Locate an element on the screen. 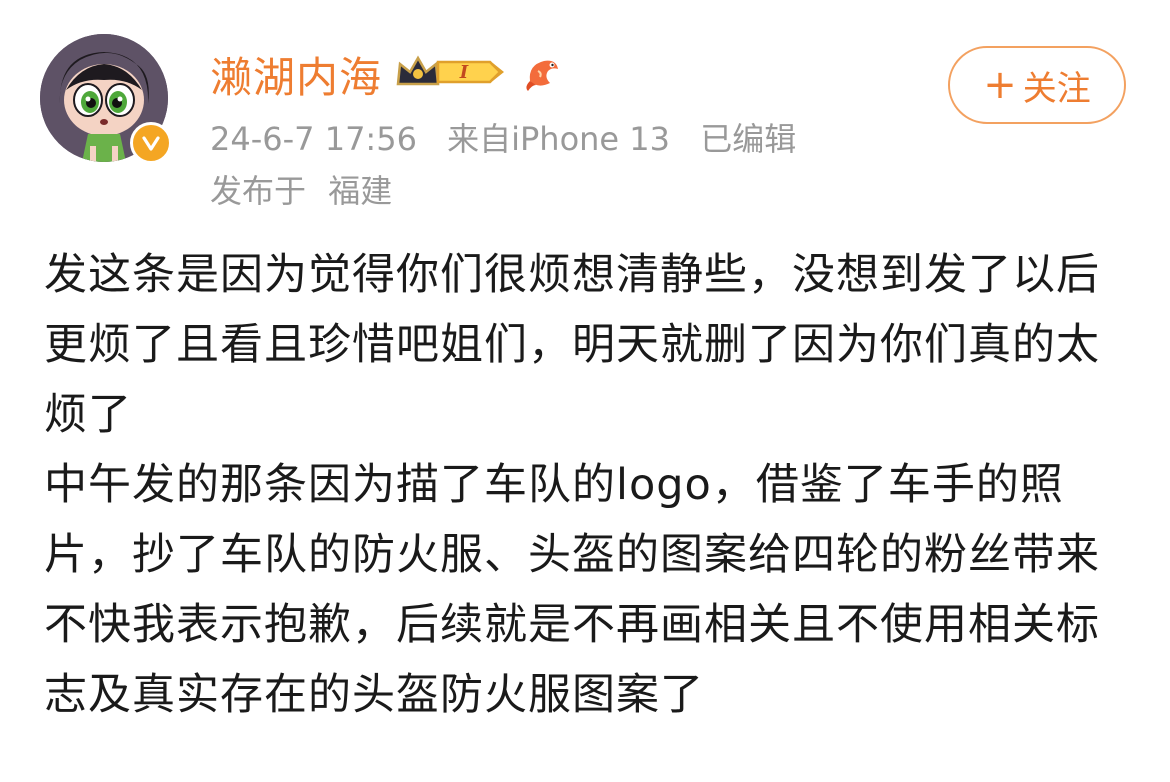 Image resolution: width=1170 pixels, height=782 pixels. post-location: 发布于 福建 is located at coordinates (301, 189).